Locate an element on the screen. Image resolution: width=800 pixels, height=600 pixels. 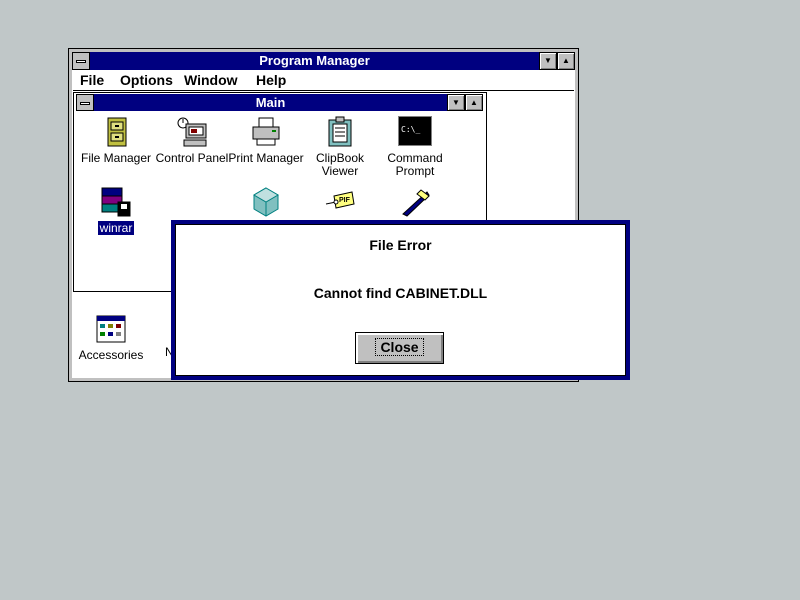
command-prompt-icon: C:\_ is located at coordinates (415, 131).